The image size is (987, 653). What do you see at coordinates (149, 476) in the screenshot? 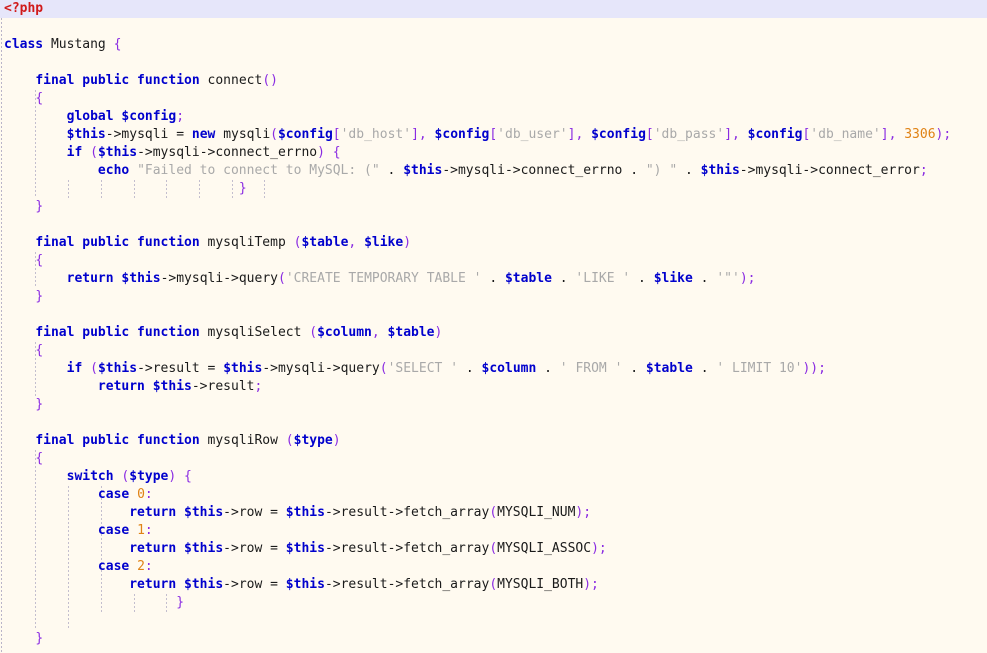
I see `code-token-var: $type` at bounding box center [149, 476].